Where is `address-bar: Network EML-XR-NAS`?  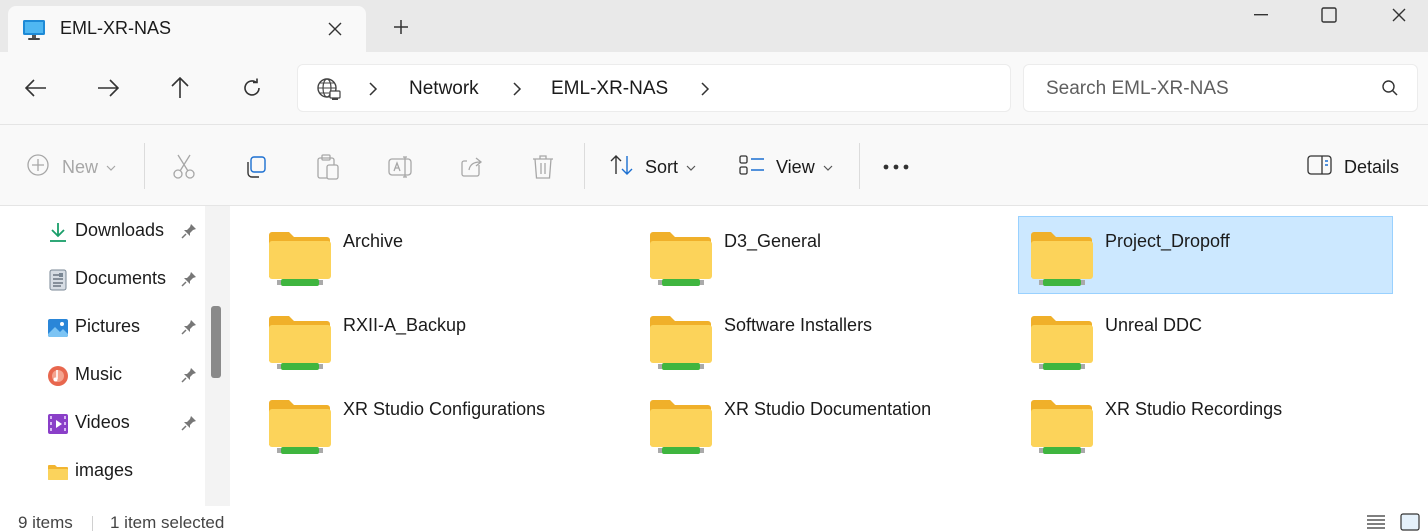
address-bar: Network EML-XR-NAS is located at coordinates (654, 88).